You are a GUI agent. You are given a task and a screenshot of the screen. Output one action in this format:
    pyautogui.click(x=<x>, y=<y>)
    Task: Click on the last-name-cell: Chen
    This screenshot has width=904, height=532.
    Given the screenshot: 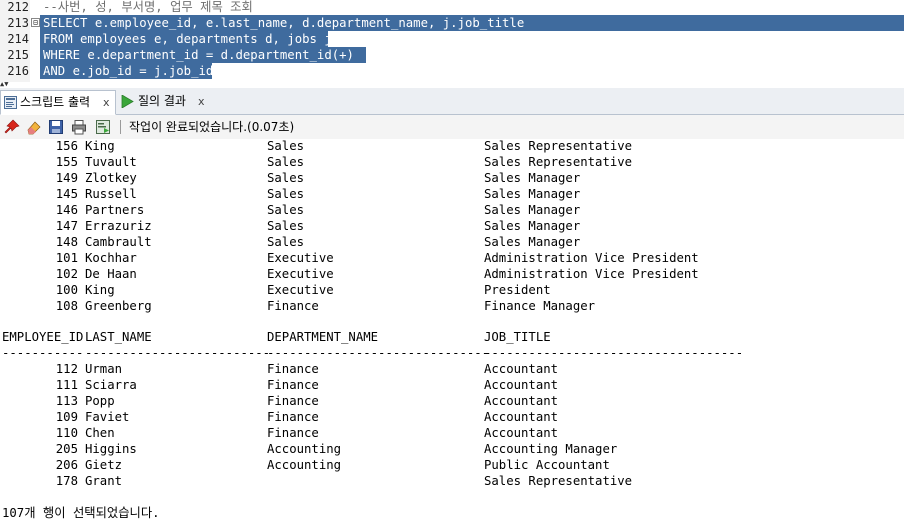 What is the action you would take?
    pyautogui.click(x=100, y=433)
    